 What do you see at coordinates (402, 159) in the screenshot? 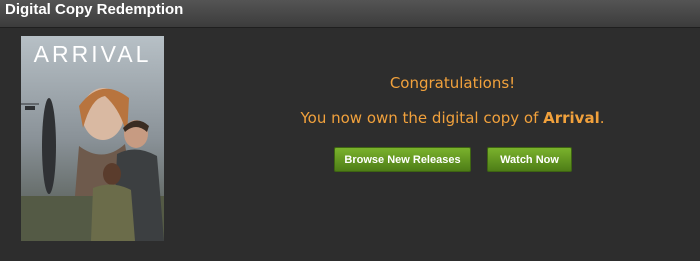
I see `browse-new-releases-button: Browse New Releases` at bounding box center [402, 159].